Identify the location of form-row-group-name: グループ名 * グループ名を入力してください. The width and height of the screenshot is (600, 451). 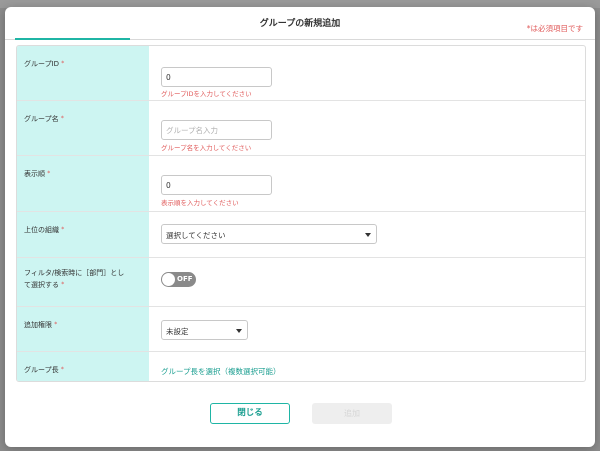
(301, 128).